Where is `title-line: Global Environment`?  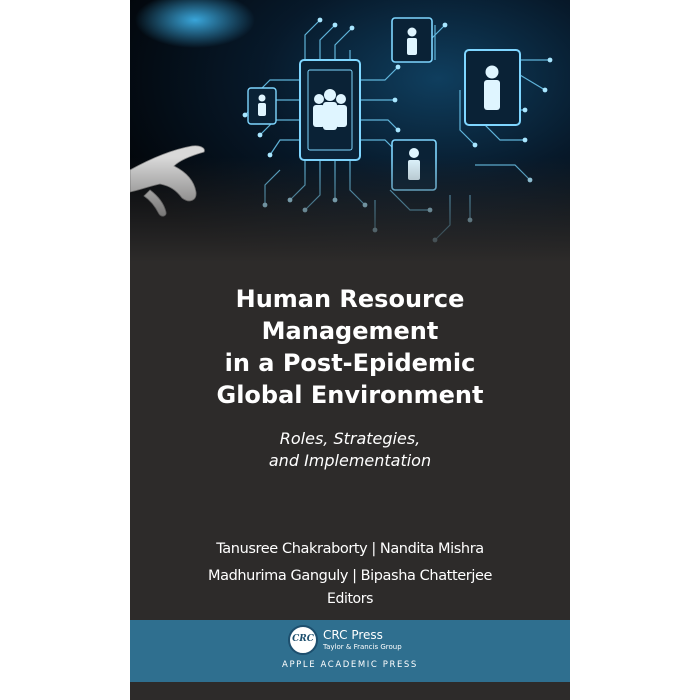
title-line: Global Environment is located at coordinates (350, 395).